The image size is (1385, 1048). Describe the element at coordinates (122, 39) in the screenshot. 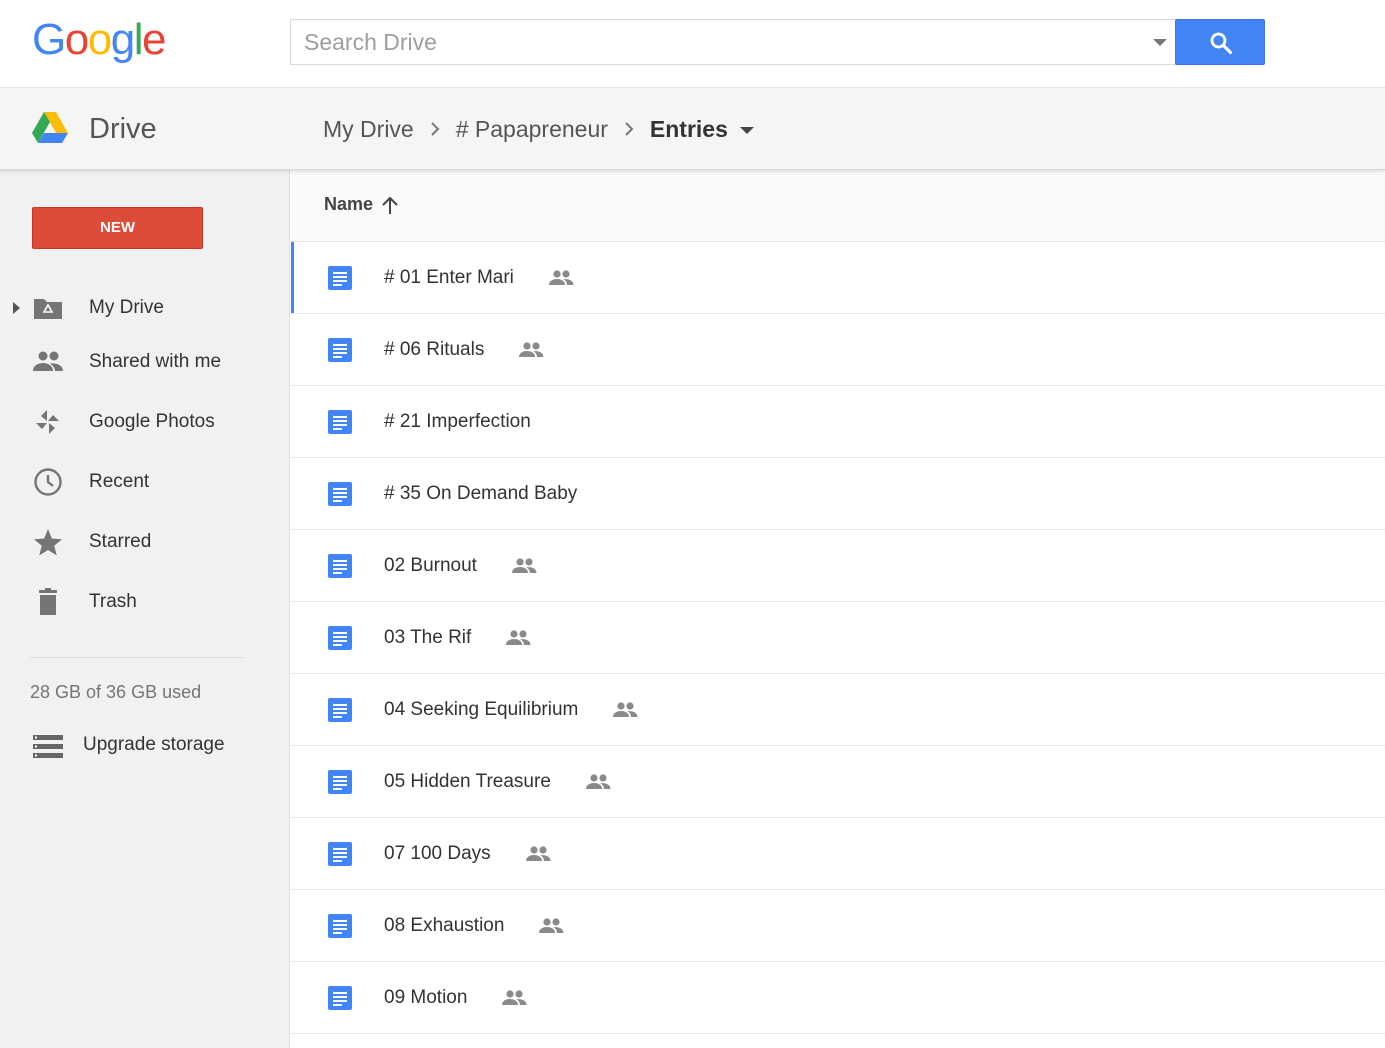

I see `logo-letter: g` at that location.